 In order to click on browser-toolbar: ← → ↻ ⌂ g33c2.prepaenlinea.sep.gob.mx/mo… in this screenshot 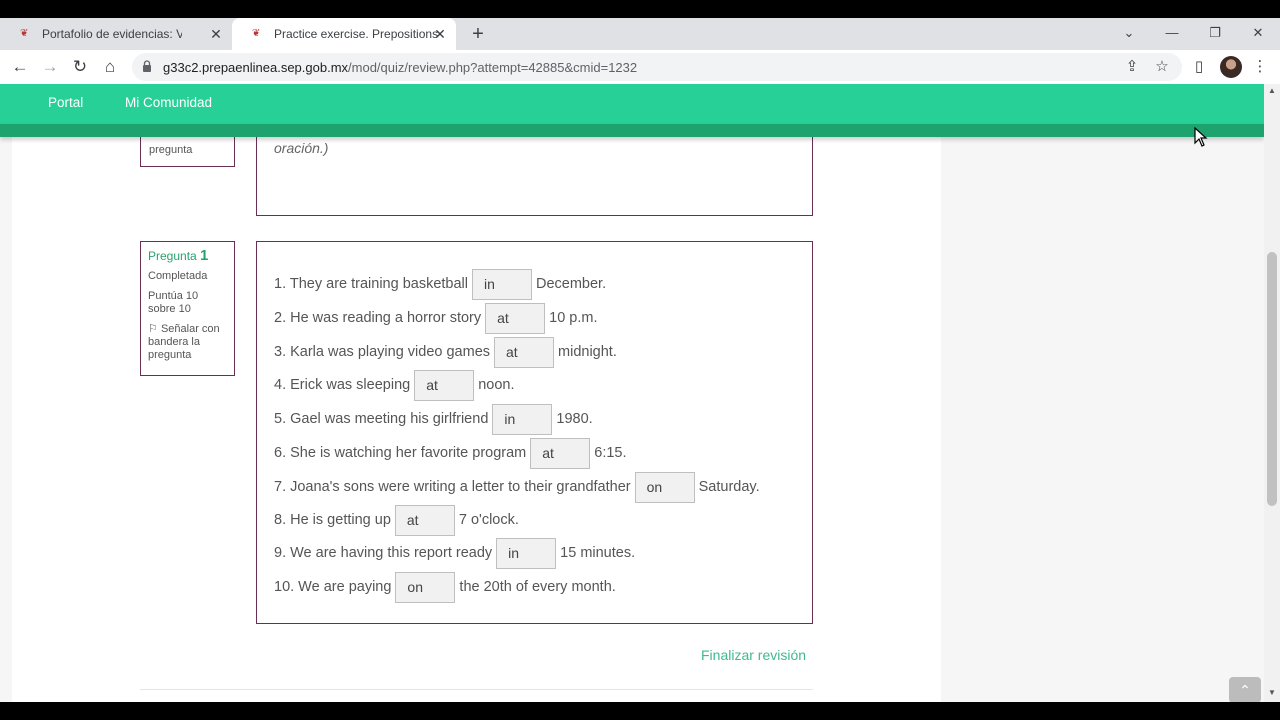, I will do `click(640, 67)`.